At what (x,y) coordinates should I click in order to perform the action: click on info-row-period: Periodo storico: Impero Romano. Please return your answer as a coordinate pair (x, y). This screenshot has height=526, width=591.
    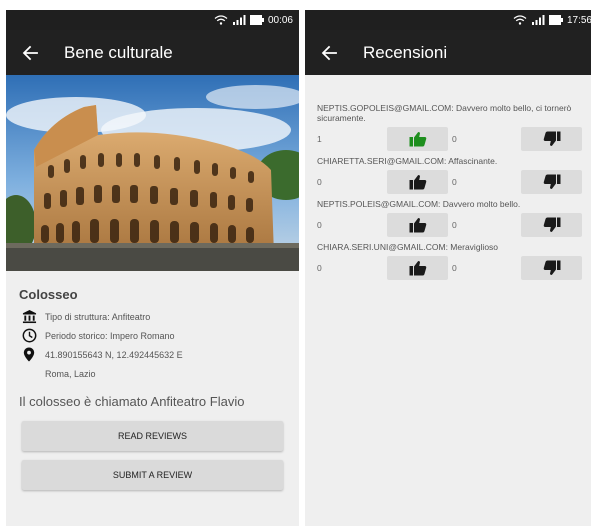
    Looking at the image, I should click on (152, 335).